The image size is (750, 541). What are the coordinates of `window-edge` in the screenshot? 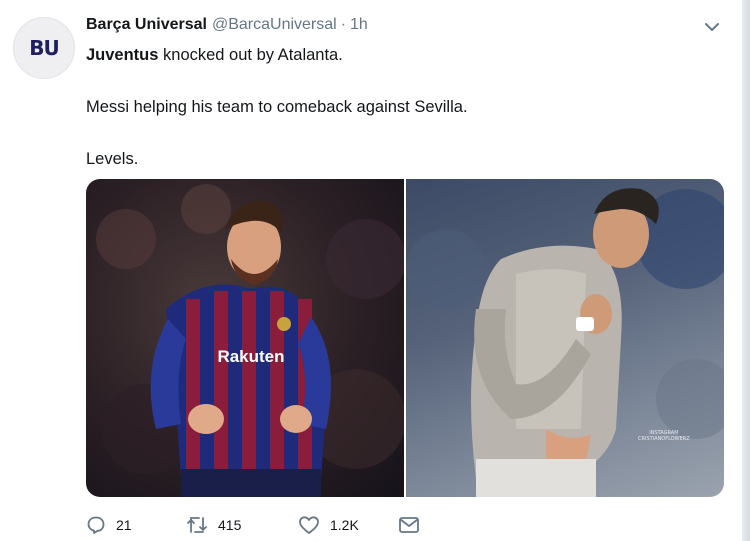 It's located at (746, 270).